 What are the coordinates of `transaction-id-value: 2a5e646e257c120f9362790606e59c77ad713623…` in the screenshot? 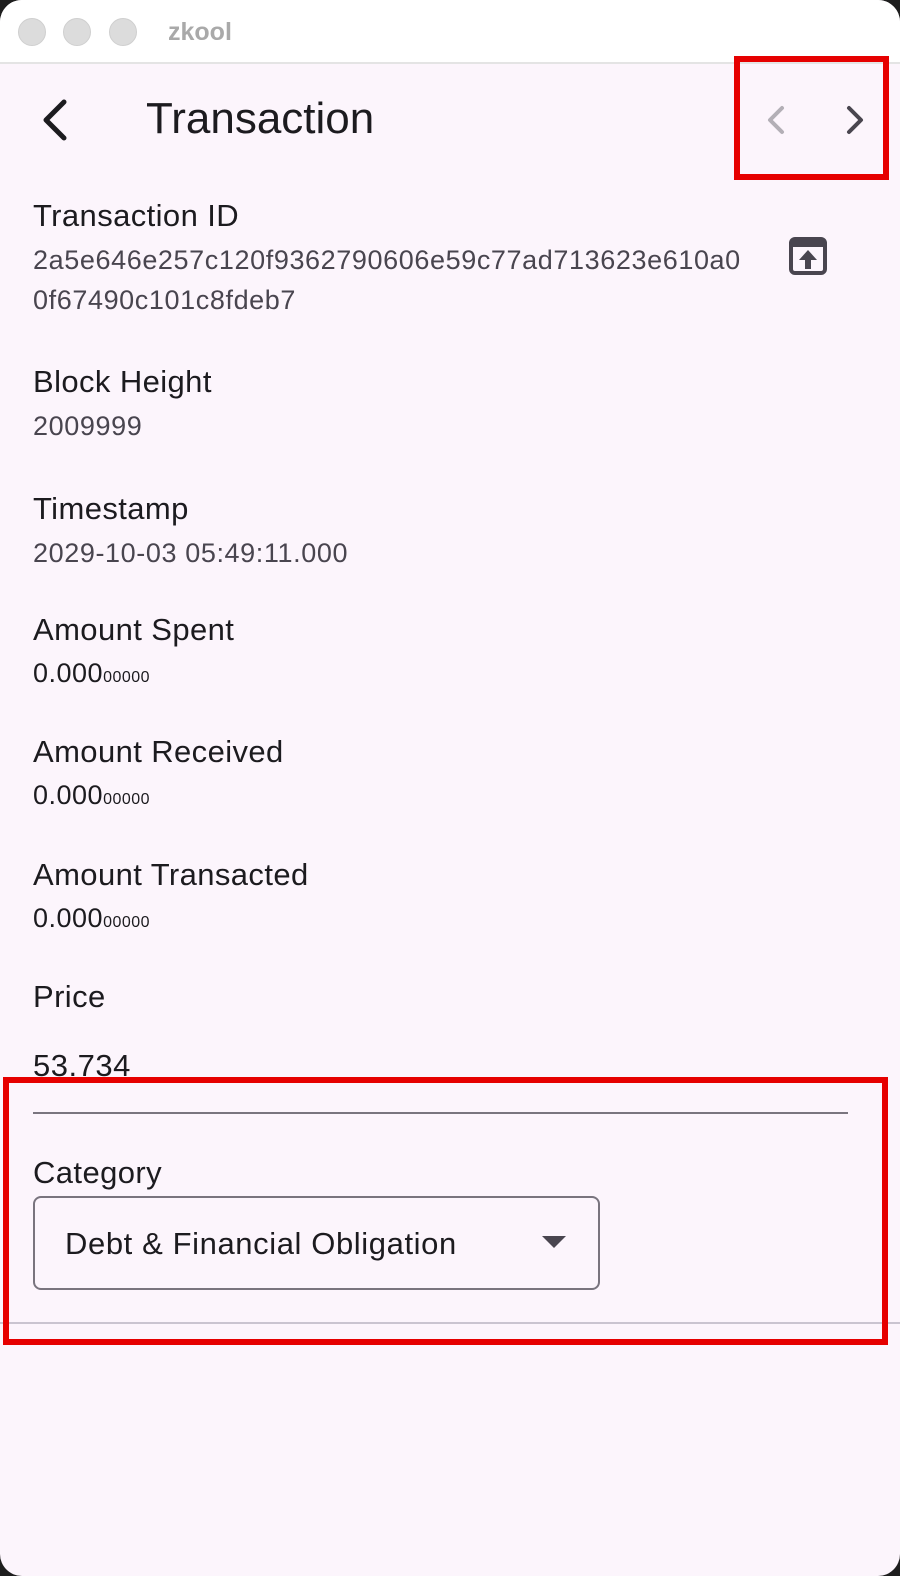 It's located at (387, 280).